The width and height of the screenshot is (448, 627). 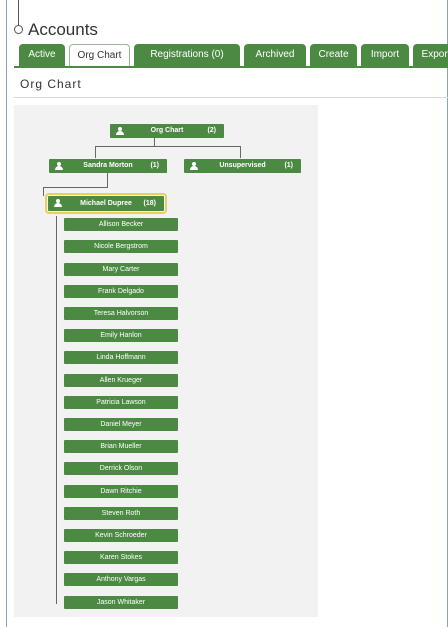 I want to click on page-title: Accounts, so click(x=63, y=29).